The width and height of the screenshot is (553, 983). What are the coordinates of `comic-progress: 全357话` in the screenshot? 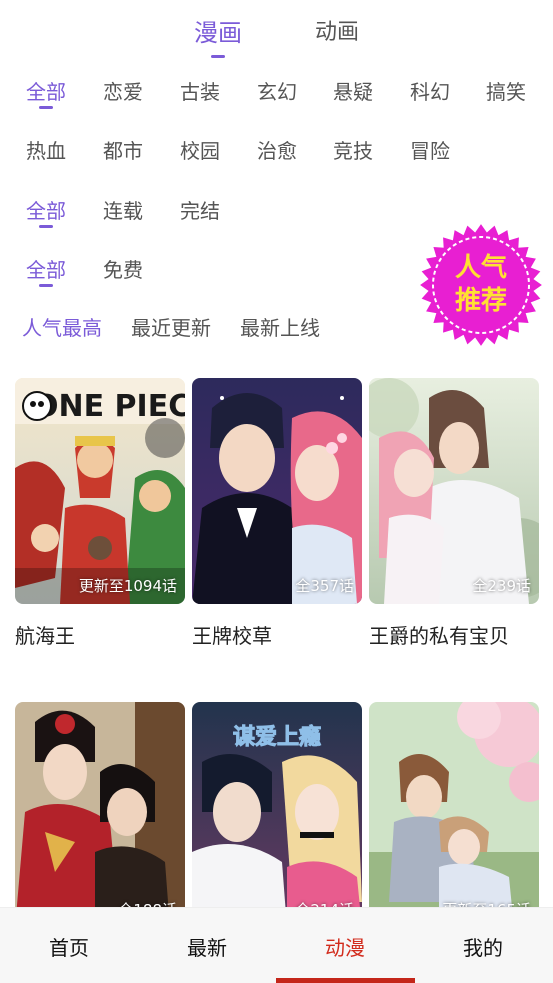 It's located at (324, 586).